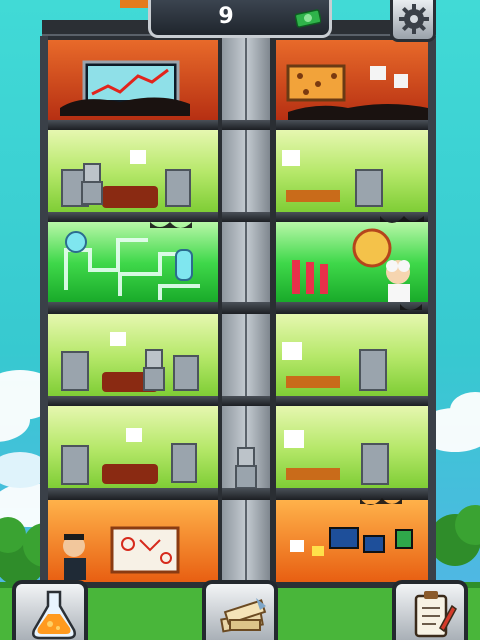  What do you see at coordinates (226, 16) in the screenshot?
I see `cash-count: 9` at bounding box center [226, 16].